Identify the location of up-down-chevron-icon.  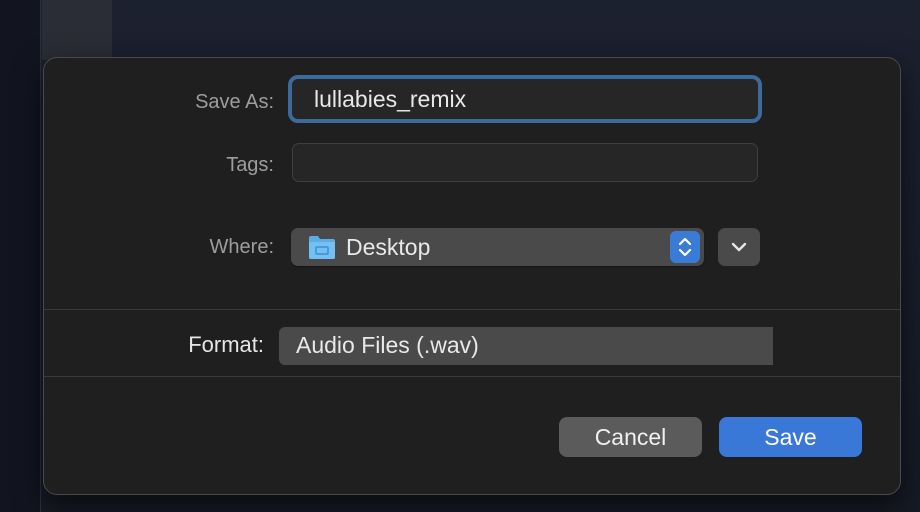
(685, 247).